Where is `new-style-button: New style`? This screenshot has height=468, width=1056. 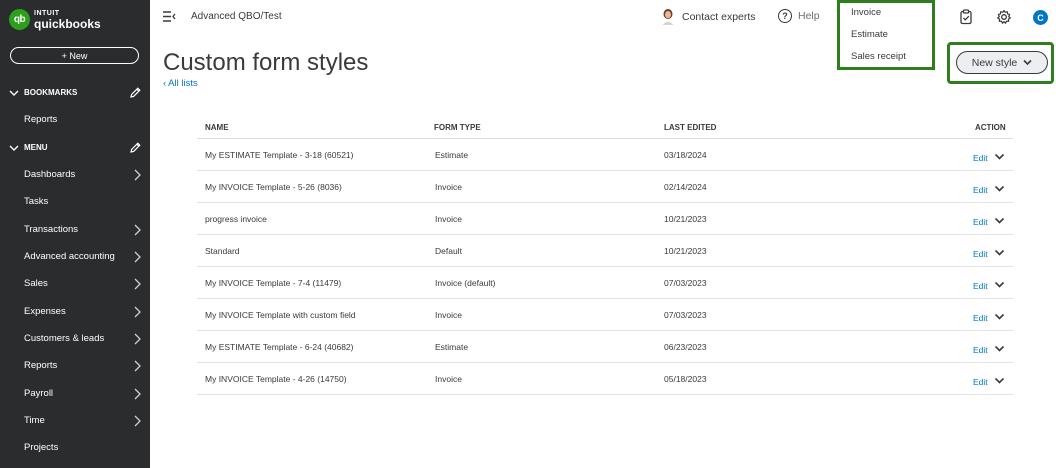 new-style-button: New style is located at coordinates (1002, 62).